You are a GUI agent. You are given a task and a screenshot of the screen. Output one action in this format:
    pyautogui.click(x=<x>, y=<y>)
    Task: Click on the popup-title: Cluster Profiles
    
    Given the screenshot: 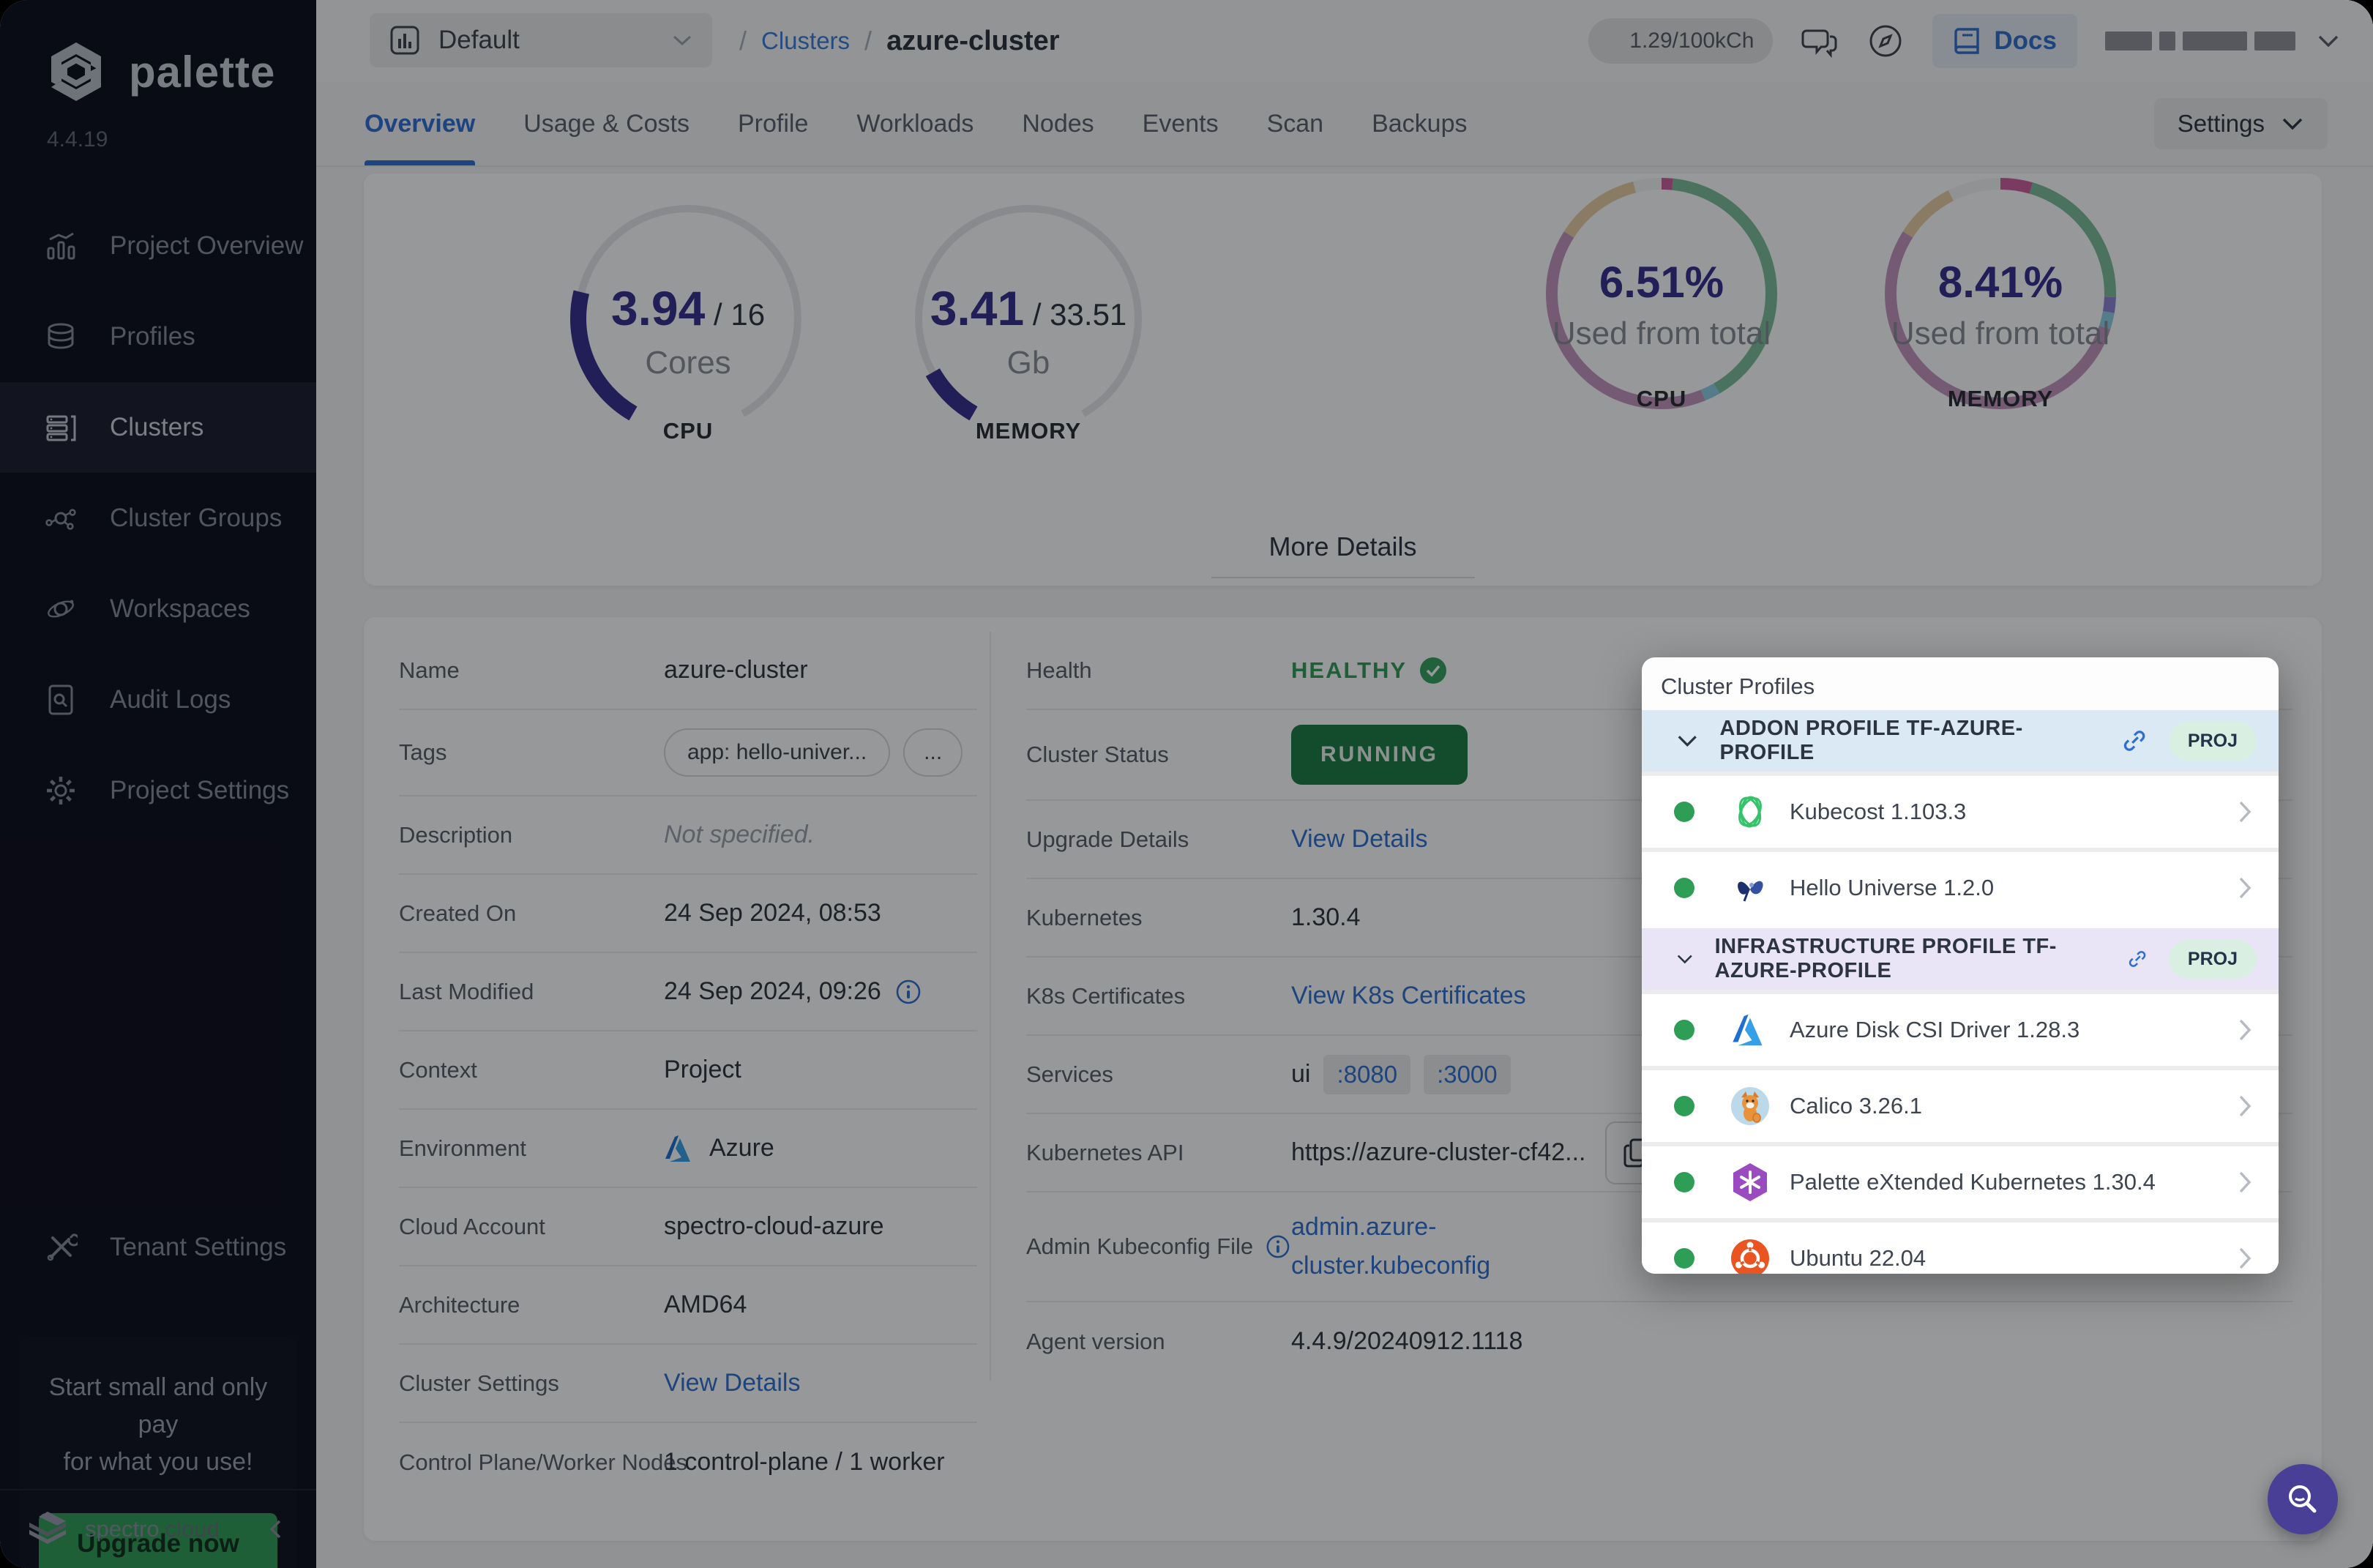 What is the action you would take?
    pyautogui.click(x=1738, y=686)
    